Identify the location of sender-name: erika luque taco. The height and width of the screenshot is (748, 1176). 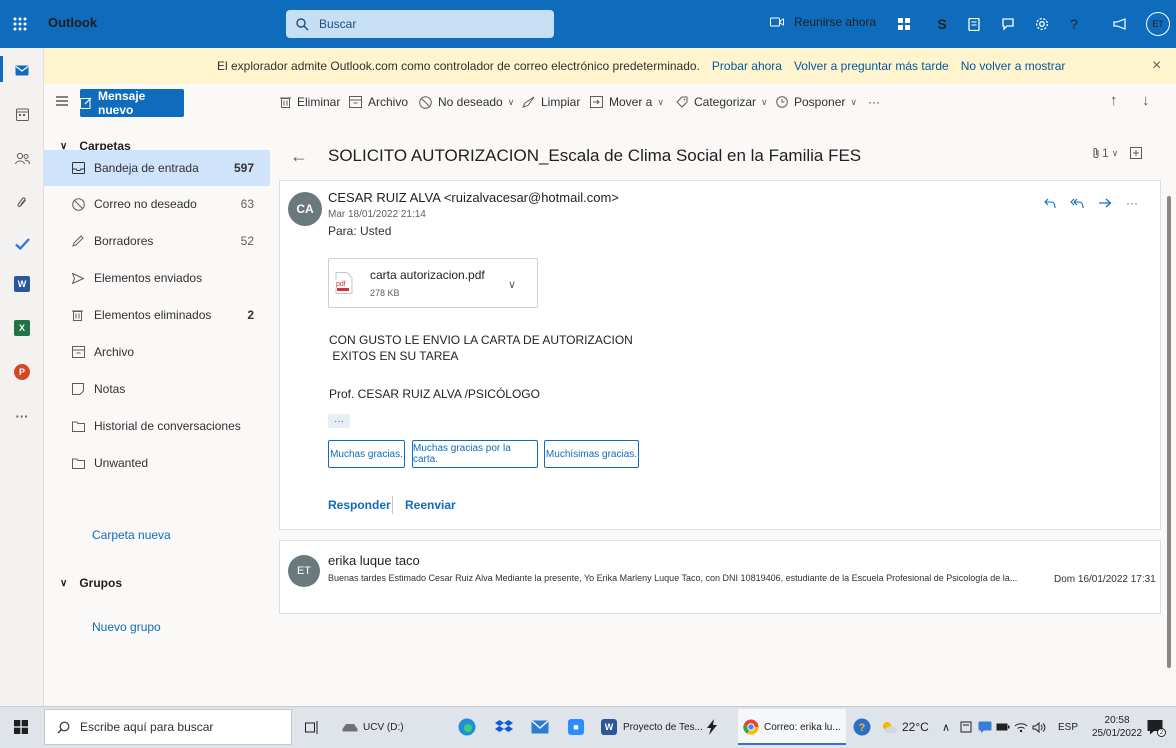
(374, 560).